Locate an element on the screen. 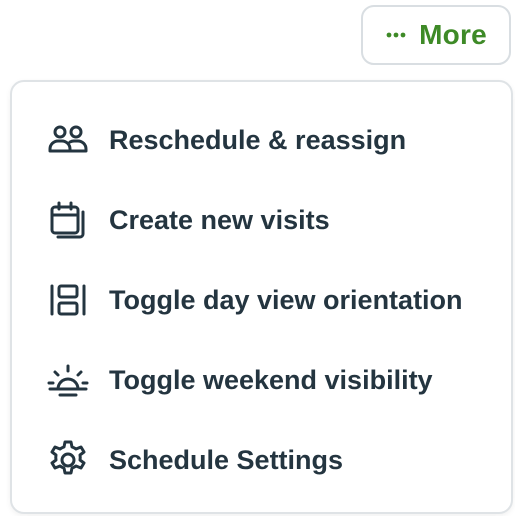  menu-item-create-new-visits: Create new visits is located at coordinates (261, 220).